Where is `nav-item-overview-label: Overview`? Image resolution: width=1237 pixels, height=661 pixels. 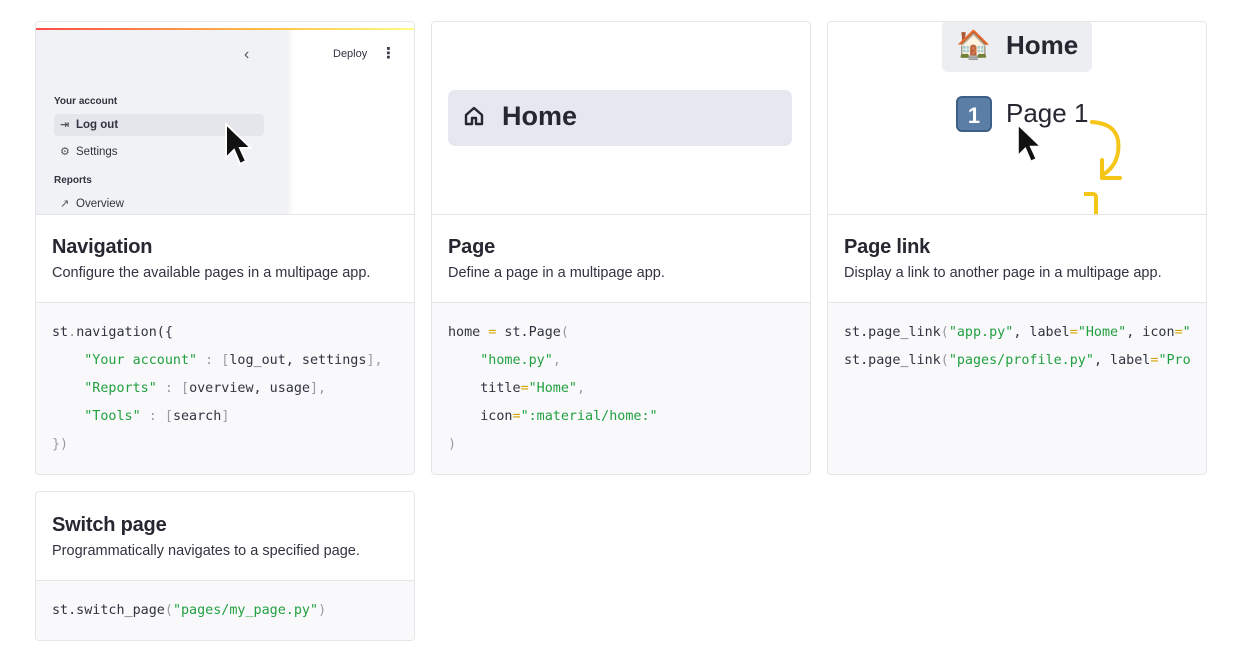
nav-item-overview-label: Overview is located at coordinates (100, 204).